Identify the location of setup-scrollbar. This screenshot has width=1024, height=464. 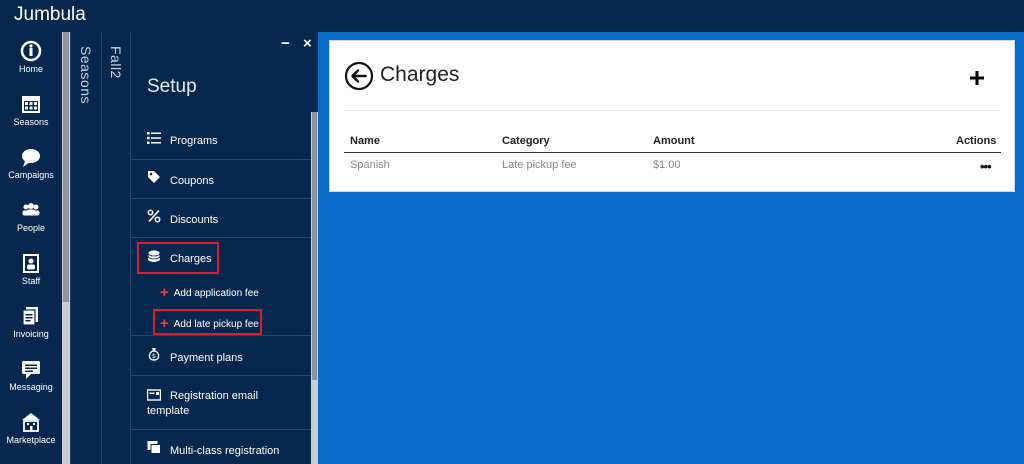
(314, 288).